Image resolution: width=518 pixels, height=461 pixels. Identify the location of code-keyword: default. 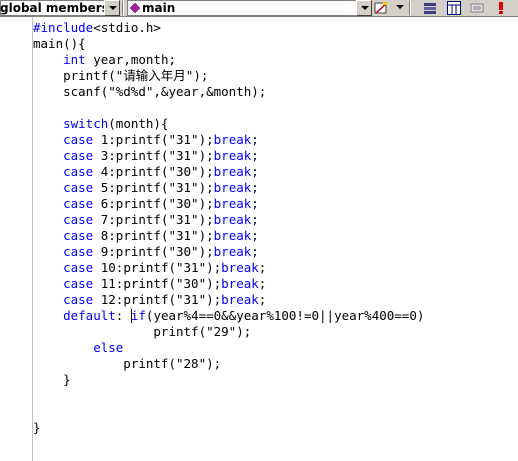
(89, 315).